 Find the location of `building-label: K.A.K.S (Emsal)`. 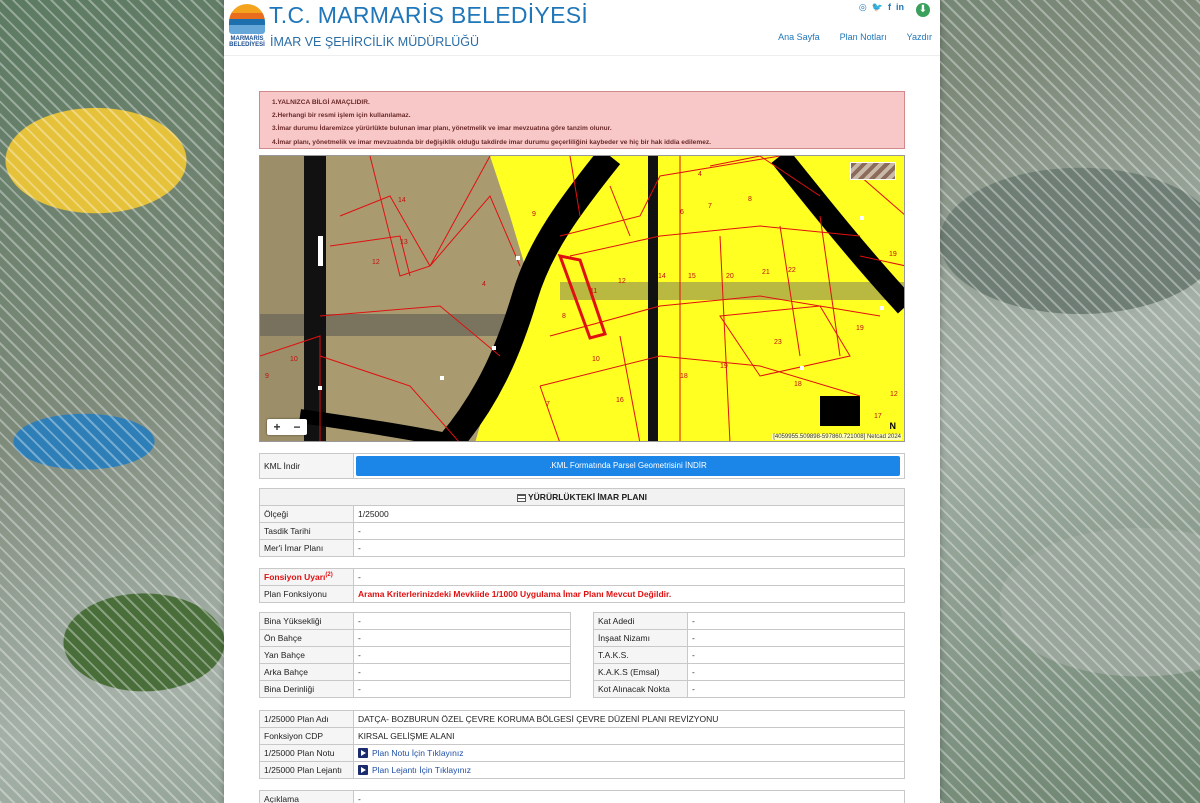

building-label: K.A.K.S (Emsal) is located at coordinates (640, 672).